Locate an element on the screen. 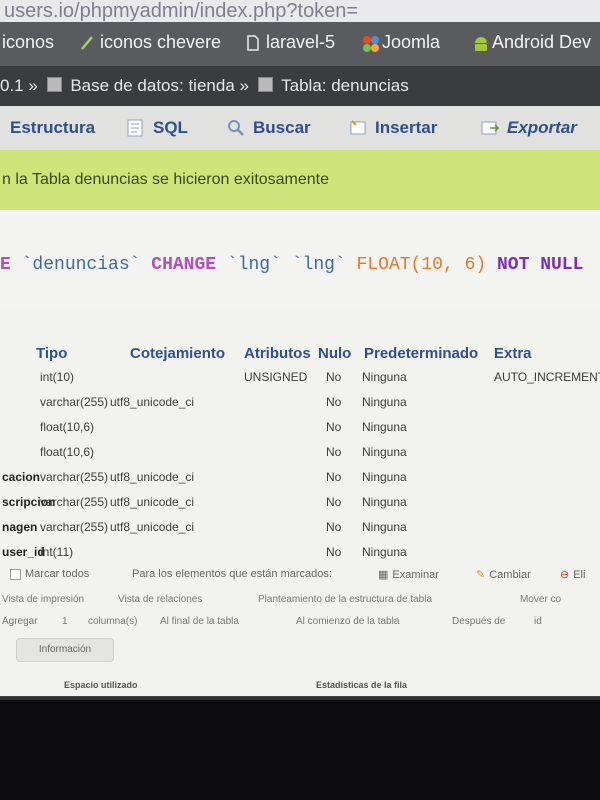 This screenshot has width=600, height=800. tick-icon is located at coordinates (87, 43).